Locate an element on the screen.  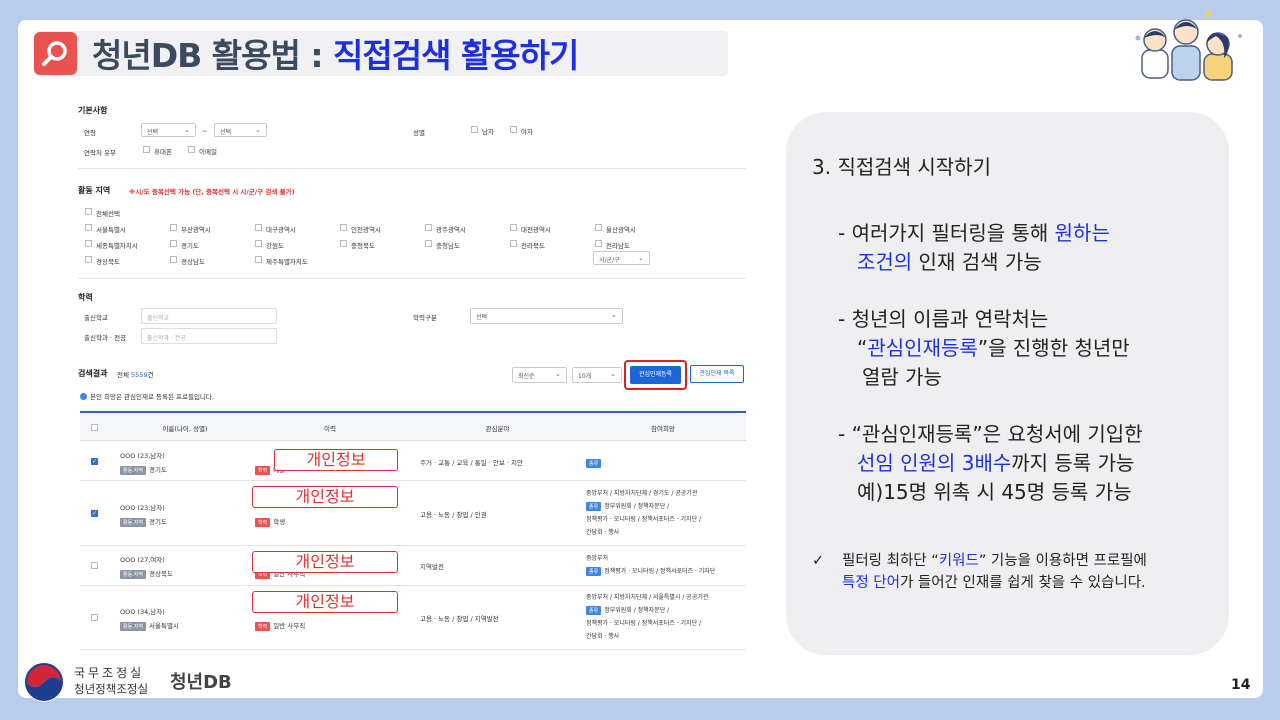
region-label: 전라남도 is located at coordinates (618, 246).